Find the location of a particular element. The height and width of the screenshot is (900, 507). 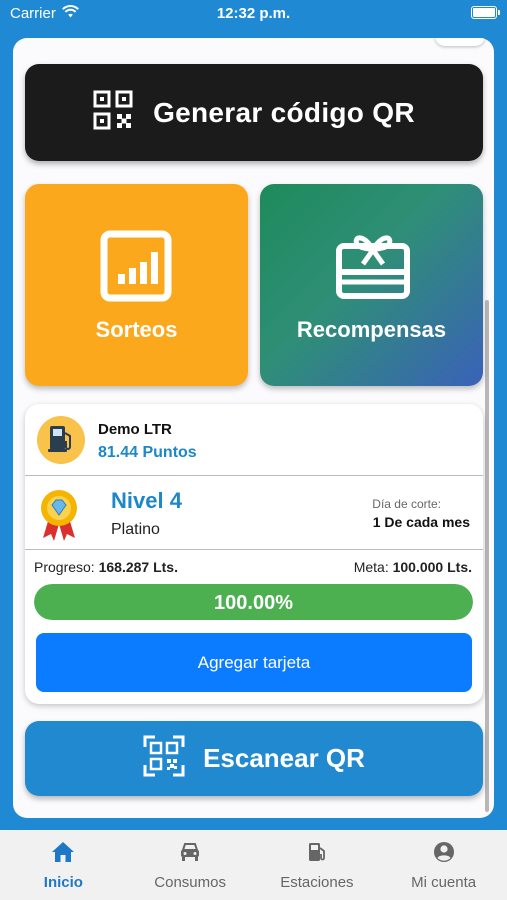

progress-bar: 100.00% is located at coordinates (253, 602).